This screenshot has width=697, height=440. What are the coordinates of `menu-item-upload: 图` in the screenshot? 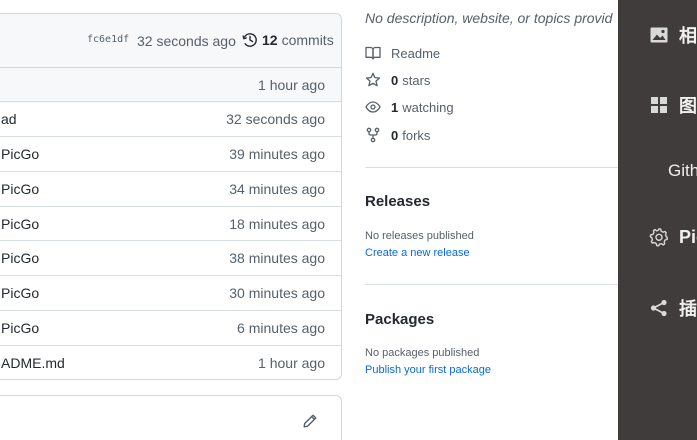 It's located at (657, 105).